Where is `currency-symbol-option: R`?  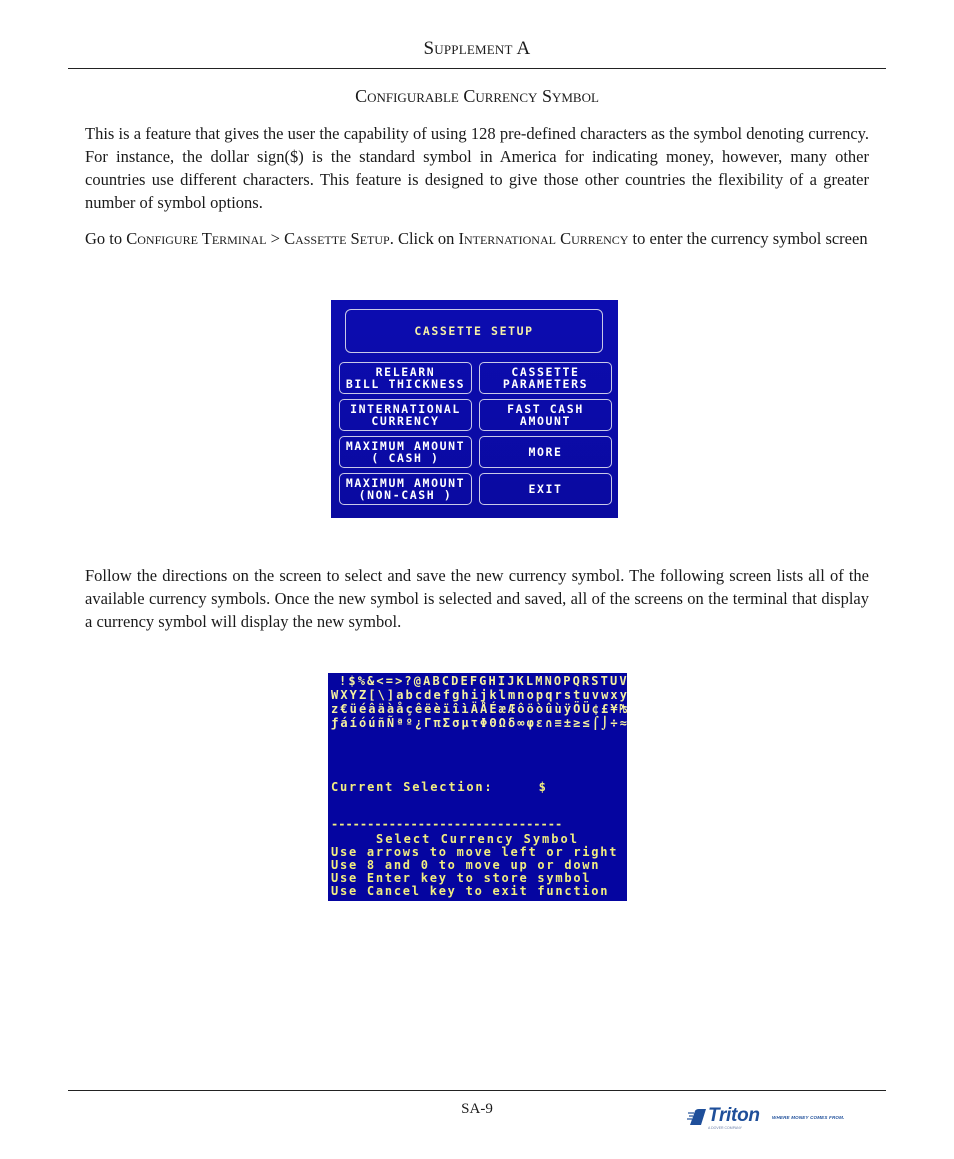
currency-symbol-option: R is located at coordinates (585, 681).